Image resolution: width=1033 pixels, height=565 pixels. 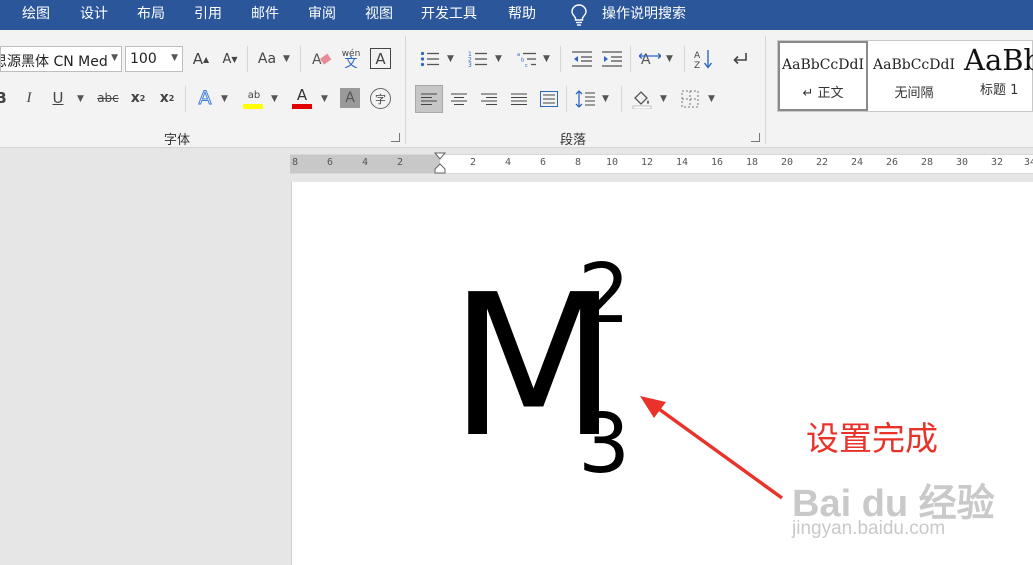 What do you see at coordinates (612, 162) in the screenshot?
I see `ruler-number: 10` at bounding box center [612, 162].